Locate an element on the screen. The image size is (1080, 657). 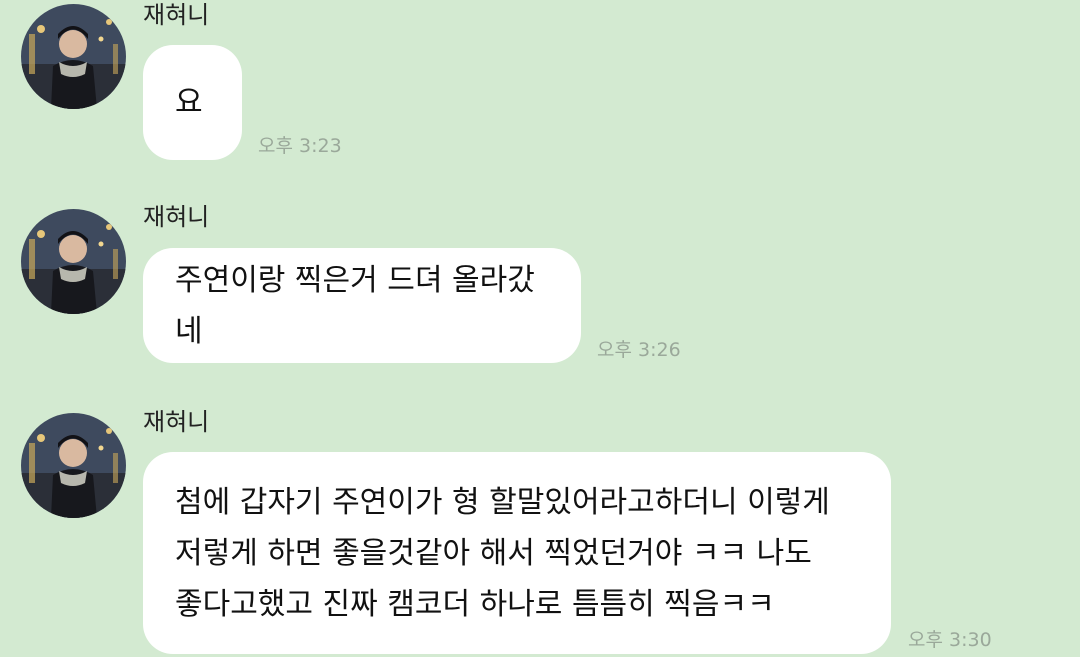
sender-avatar is located at coordinates (73, 465).